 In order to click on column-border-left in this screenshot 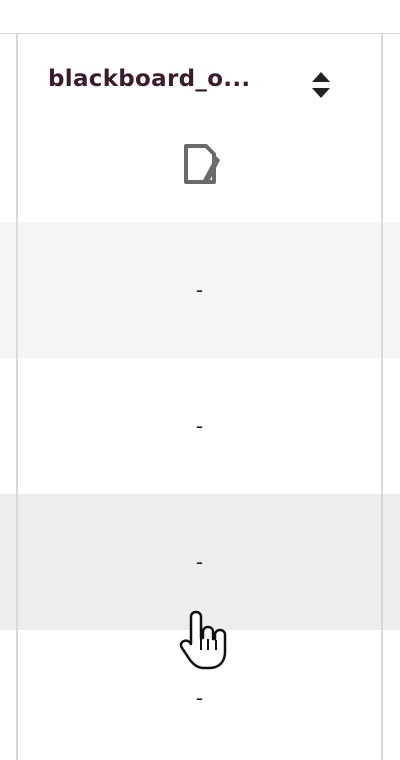, I will do `click(17, 396)`.